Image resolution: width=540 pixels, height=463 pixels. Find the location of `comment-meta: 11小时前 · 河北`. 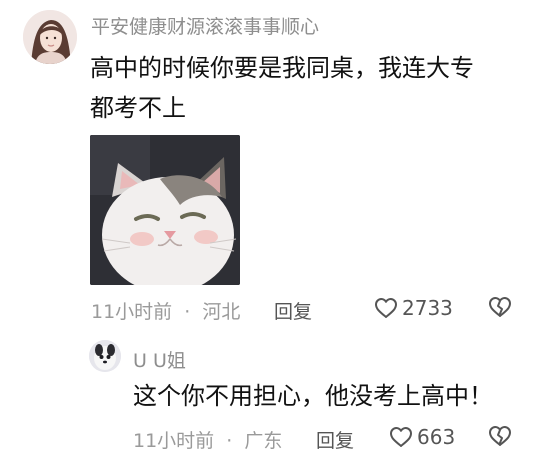

comment-meta: 11小时前 · 河北 is located at coordinates (165, 310).